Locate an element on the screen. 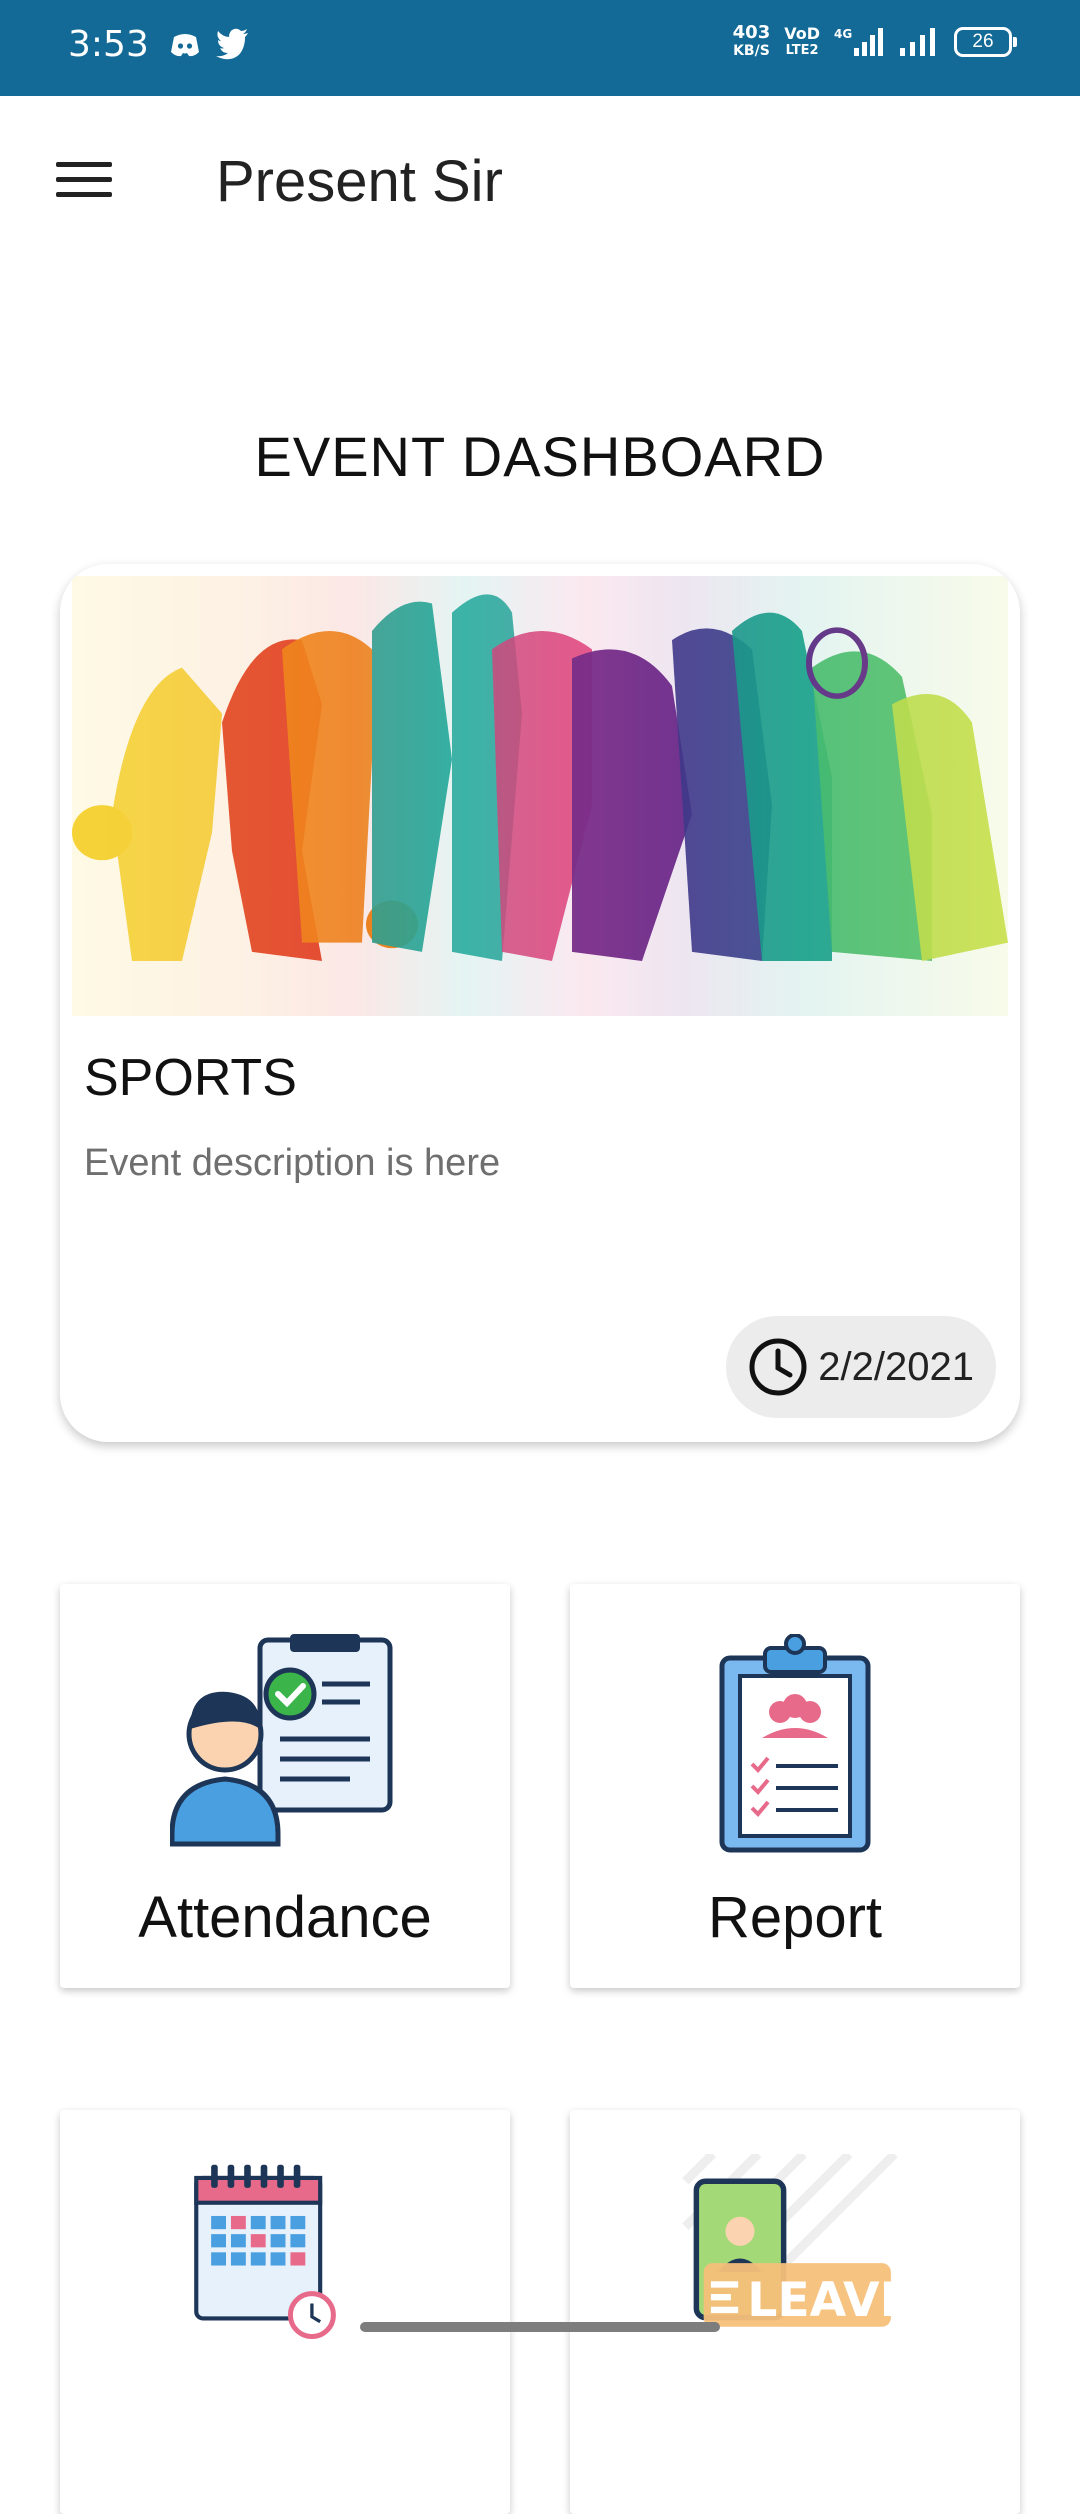 The height and width of the screenshot is (2514, 1080). status-bar: 3:53 403 KB/S VoD LTE2 4G 26 is located at coordinates (540, 48).